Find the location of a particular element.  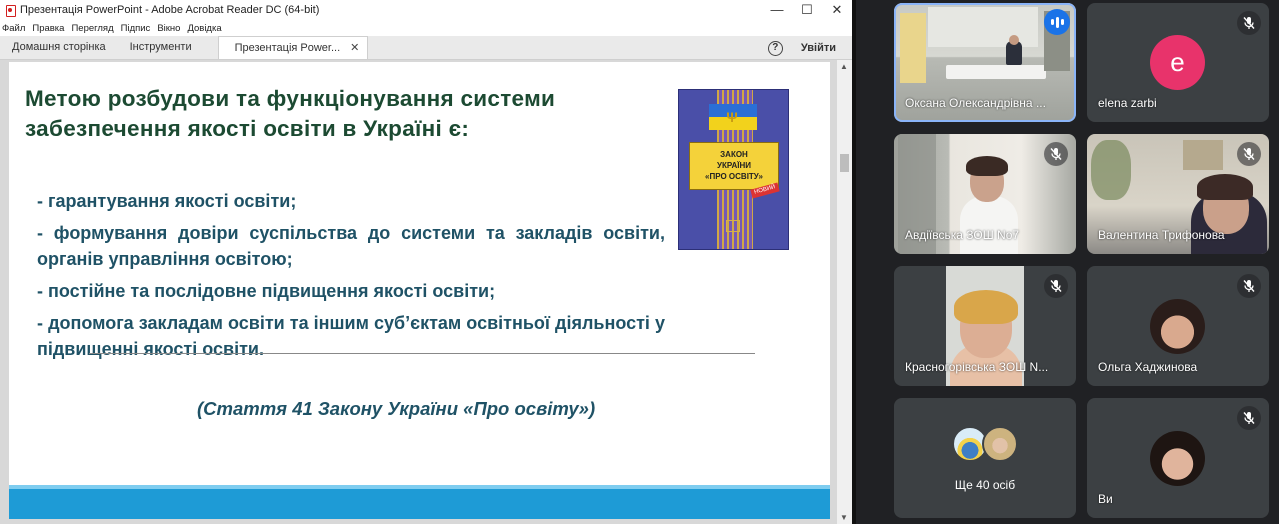

tab-document: Презентація Power... ✕ is located at coordinates (293, 48).